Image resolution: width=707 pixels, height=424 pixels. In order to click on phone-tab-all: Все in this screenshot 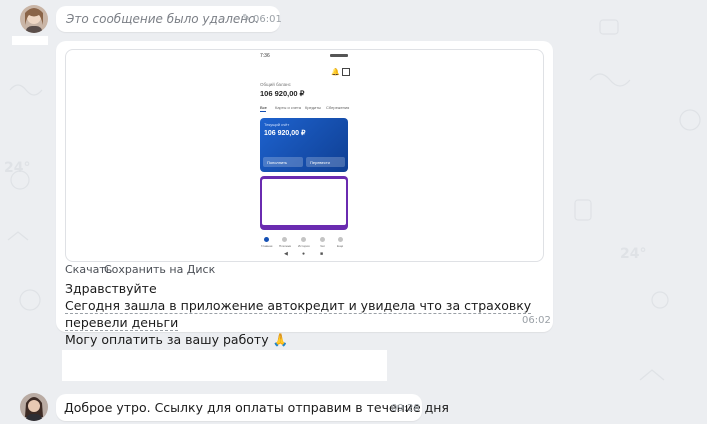, I will do `click(263, 107)`.